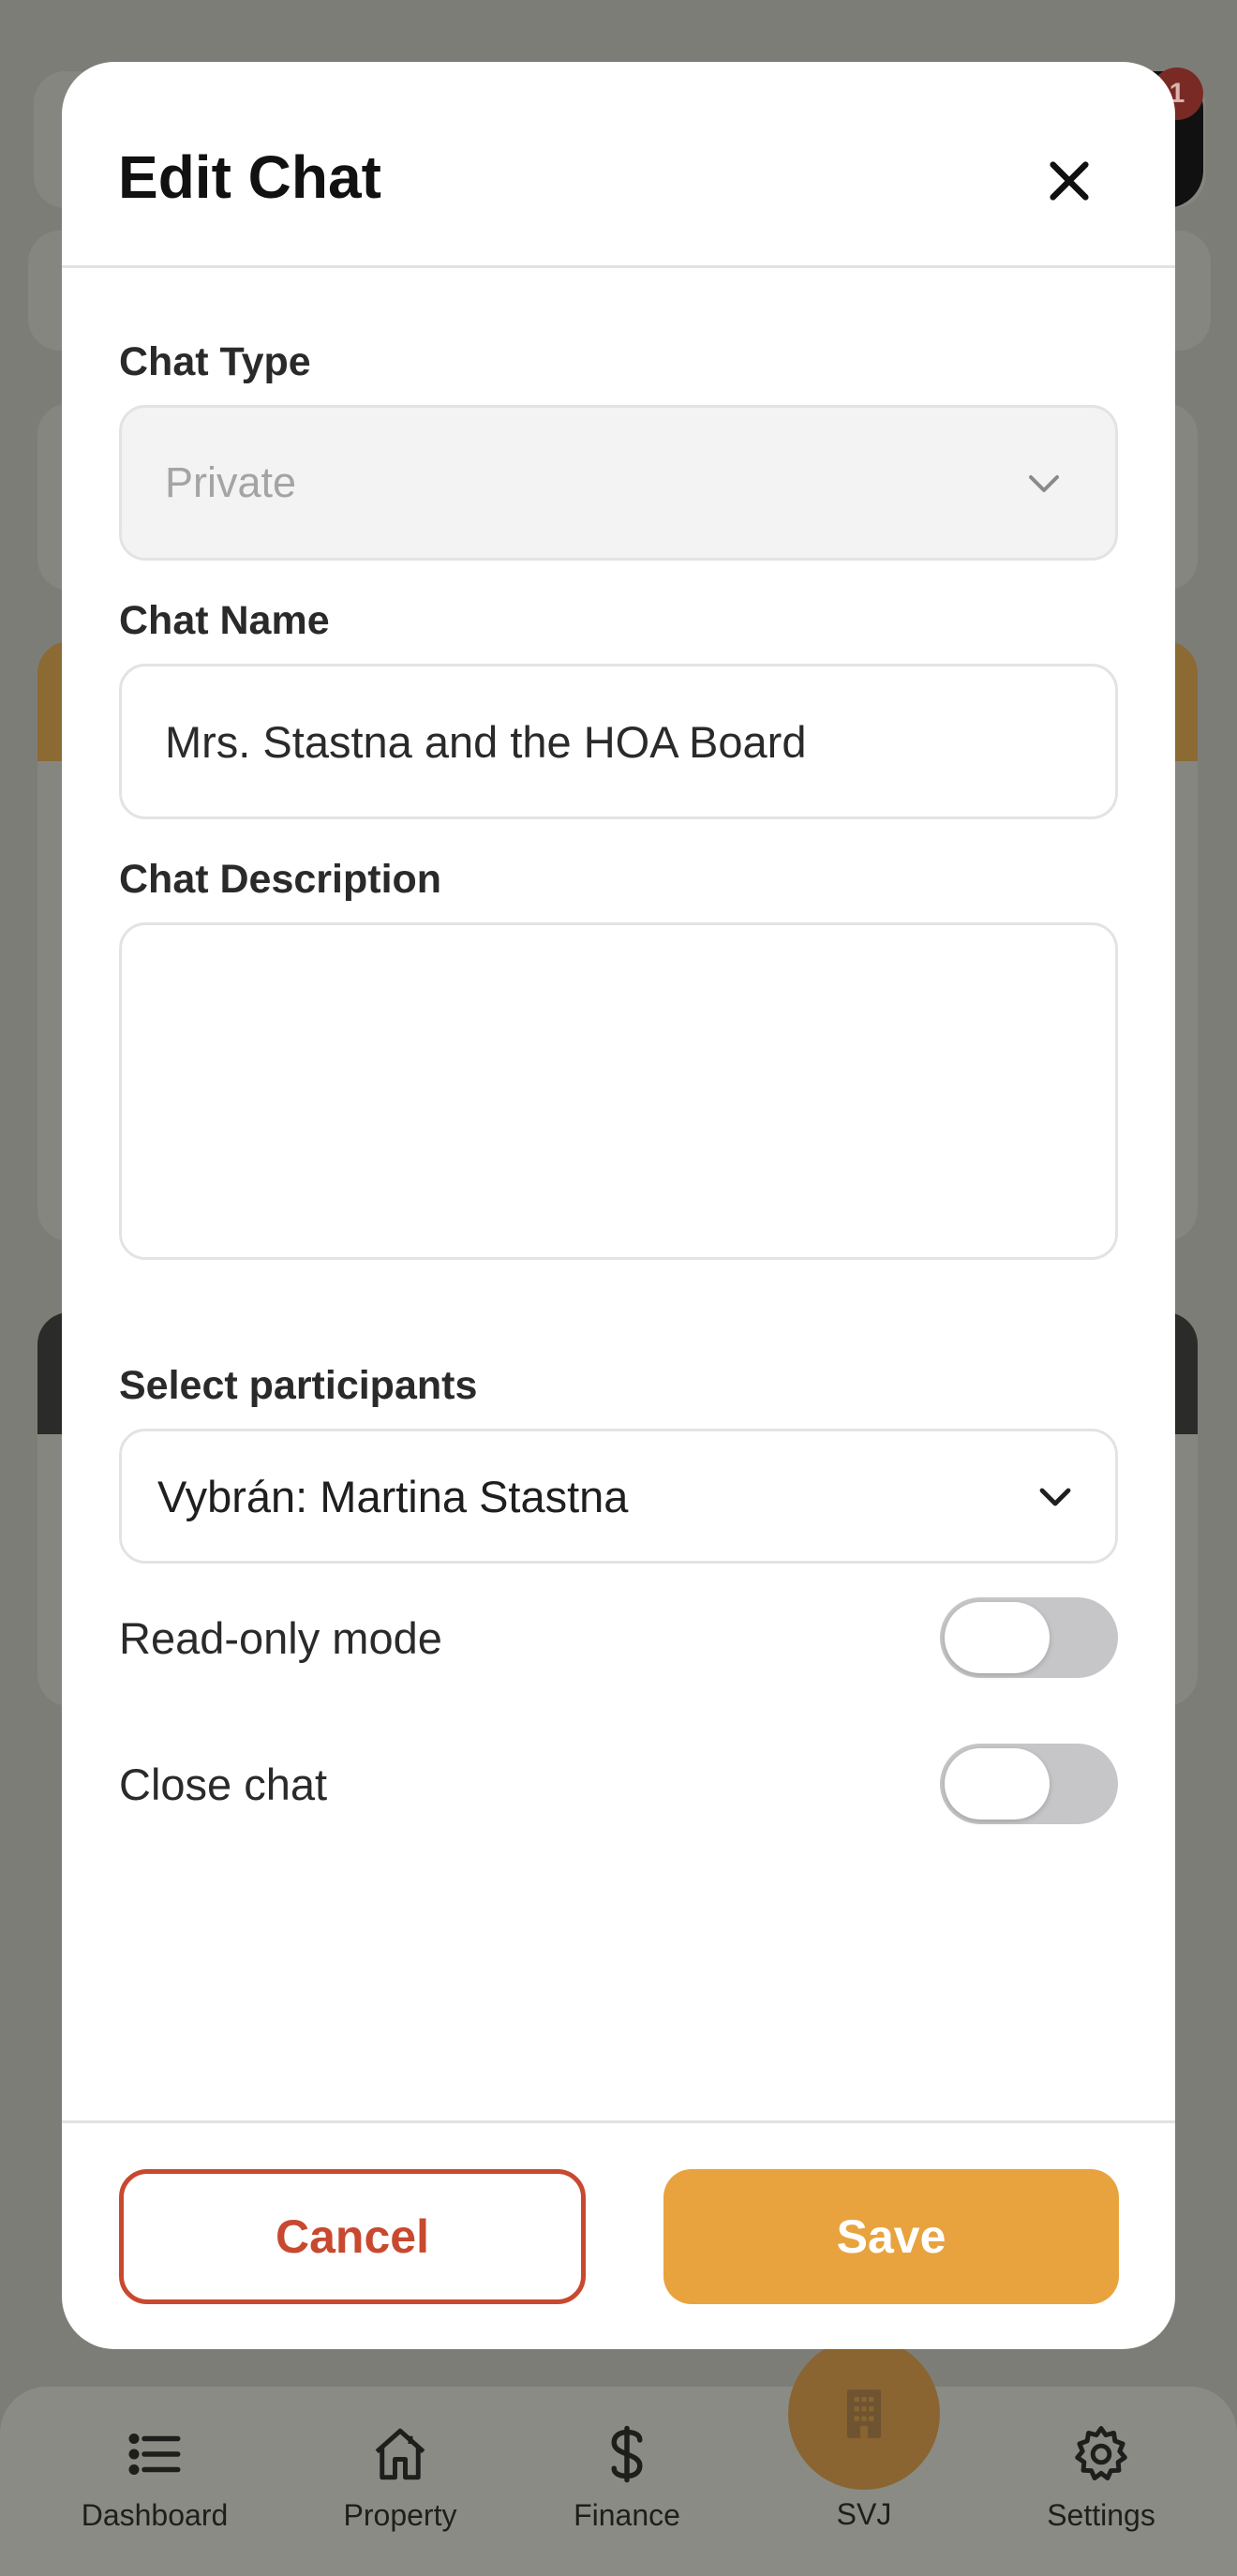 The width and height of the screenshot is (1237, 2576). Describe the element at coordinates (891, 2236) in the screenshot. I see `save-button: Save` at that location.